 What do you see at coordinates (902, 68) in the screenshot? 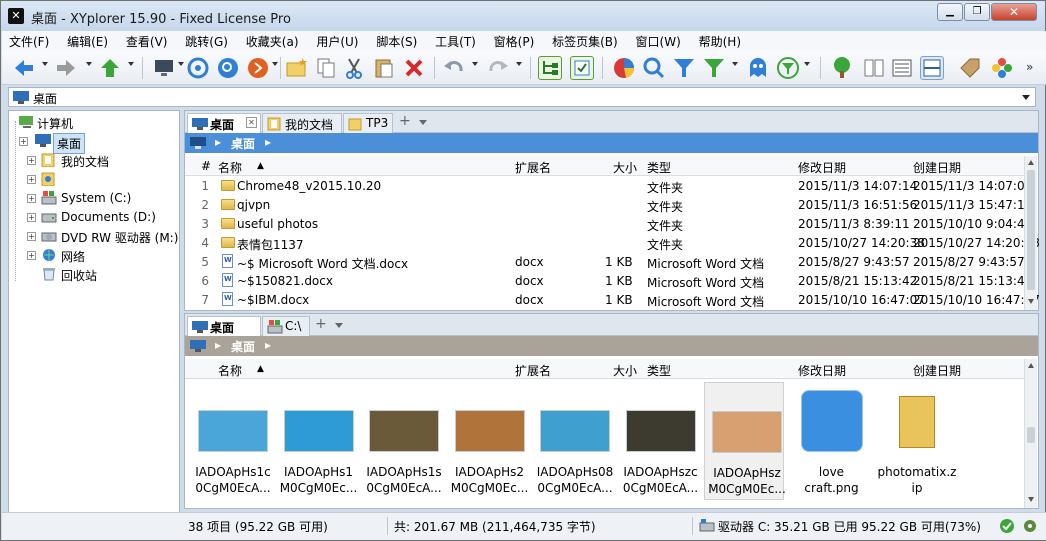
I see `details-view-icon` at bounding box center [902, 68].